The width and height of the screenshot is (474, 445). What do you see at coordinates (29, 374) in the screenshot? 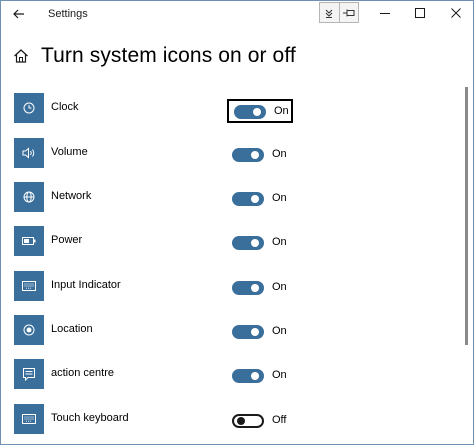
I see `action-centre-icon` at bounding box center [29, 374].